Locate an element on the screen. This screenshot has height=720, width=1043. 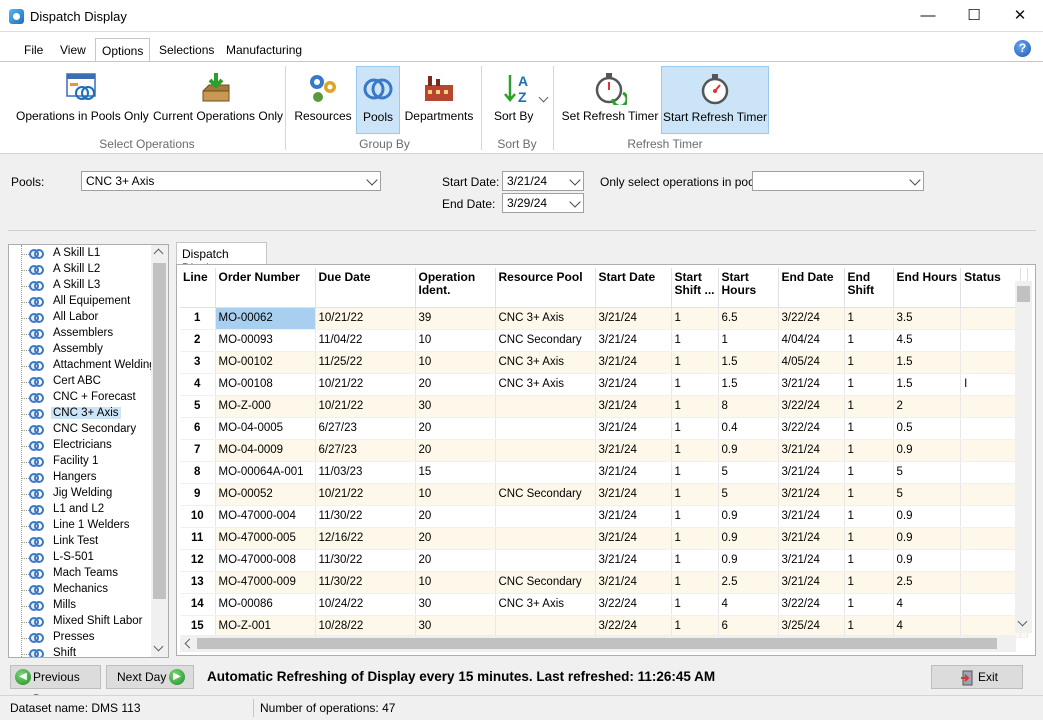
tree-scroll-thumb is located at coordinates (159, 431).